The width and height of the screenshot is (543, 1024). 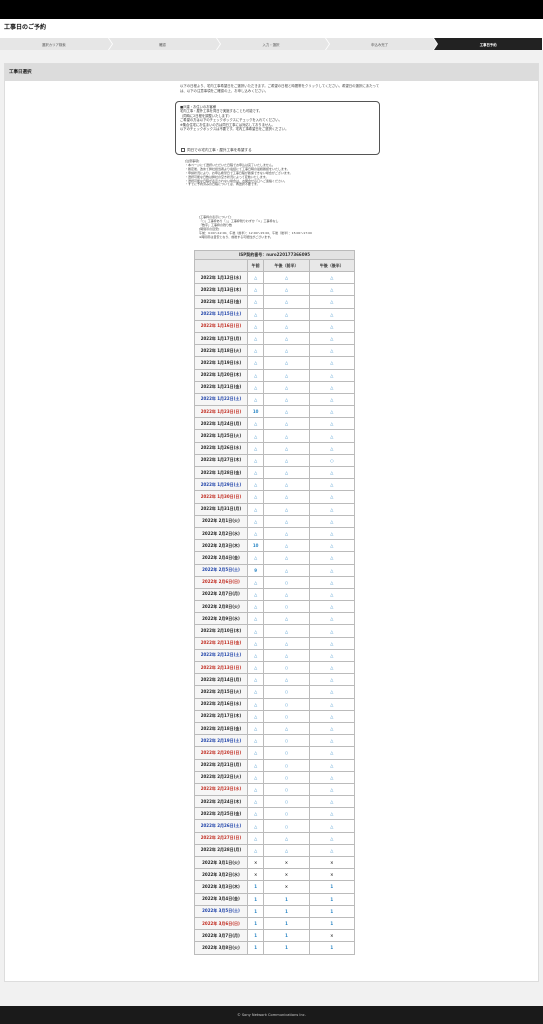 I want to click on checkbox-square, so click(x=183, y=150).